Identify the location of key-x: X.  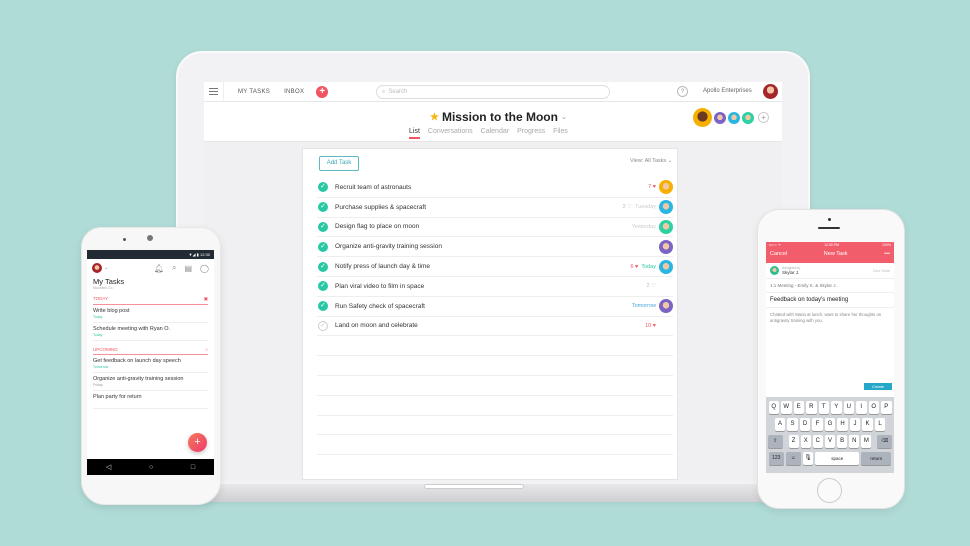
(805, 441).